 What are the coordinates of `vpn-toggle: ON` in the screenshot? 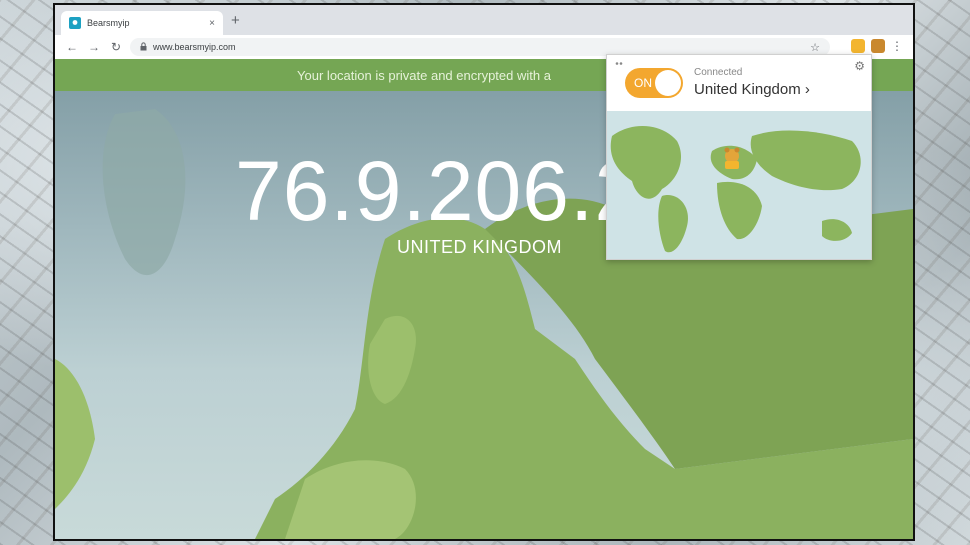 It's located at (654, 83).